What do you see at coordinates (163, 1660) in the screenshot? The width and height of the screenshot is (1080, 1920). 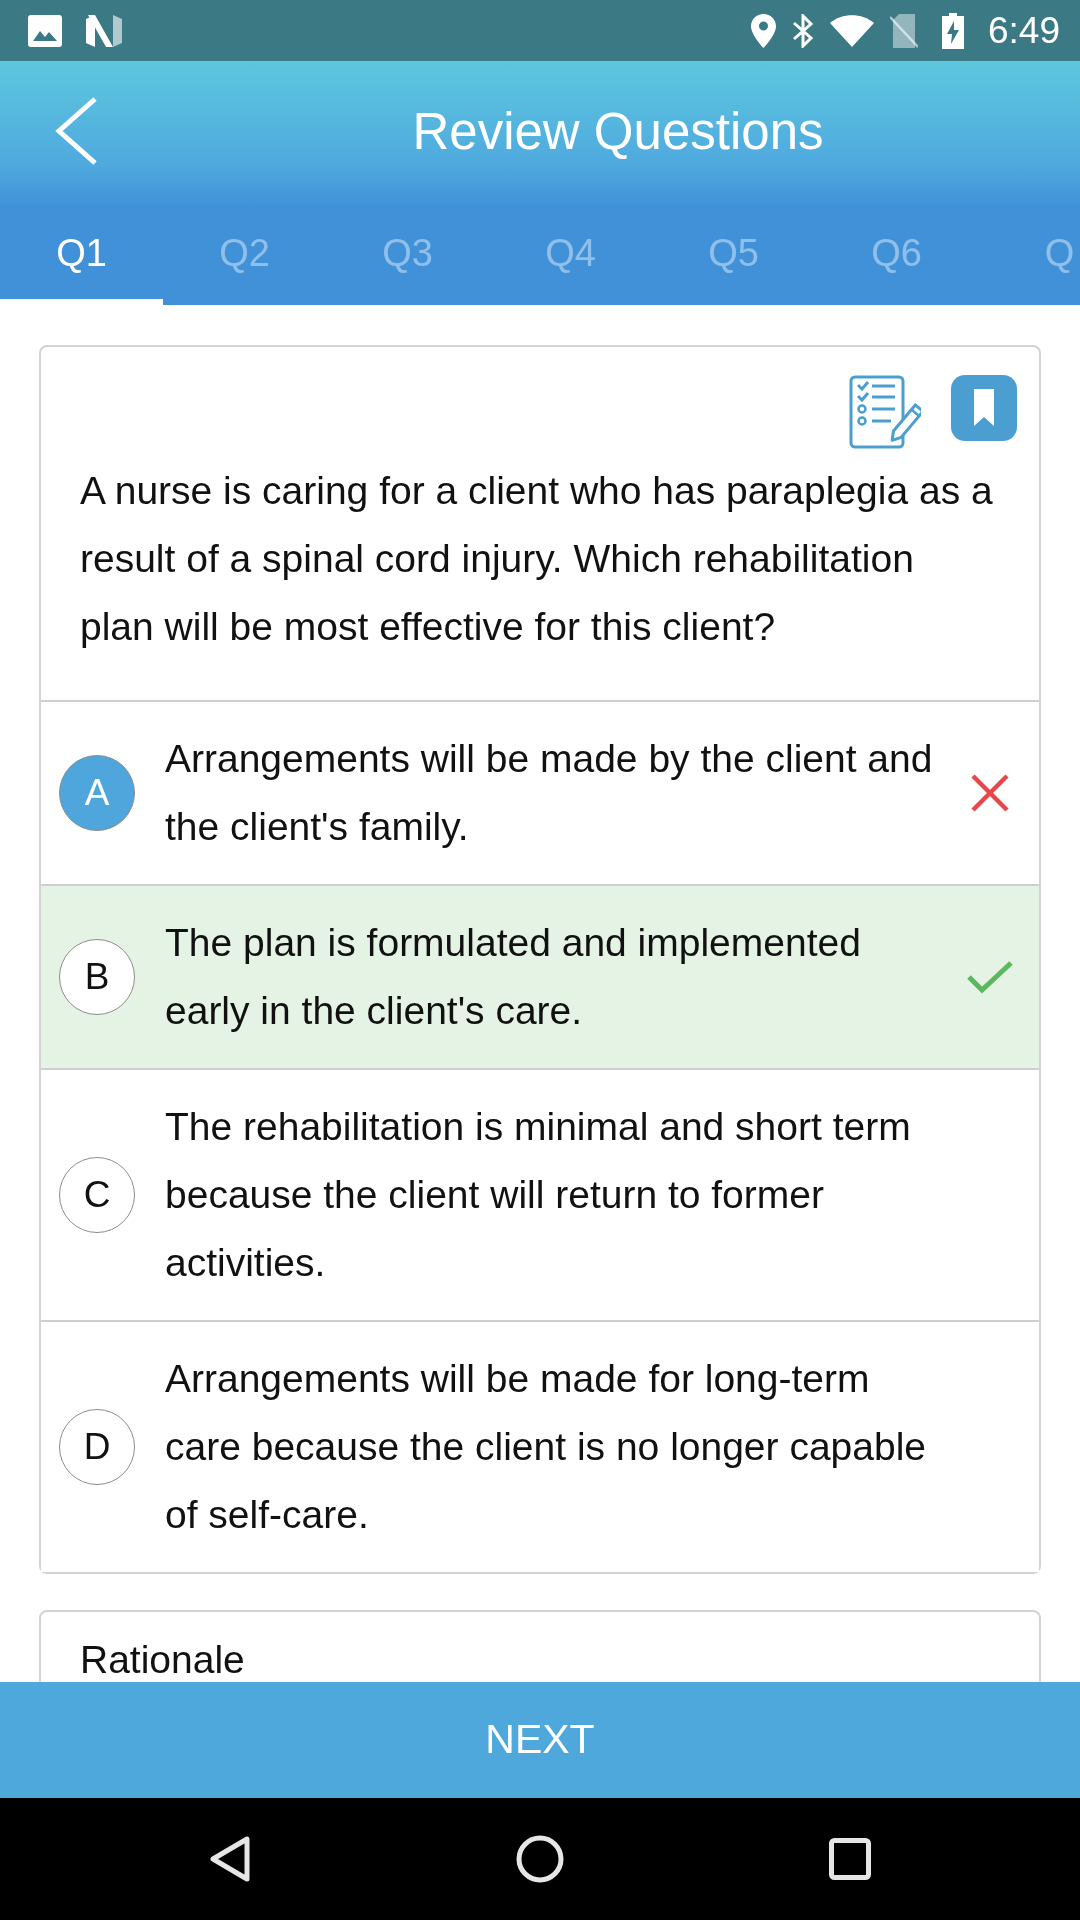 I see `rationale-title: Rationale` at bounding box center [163, 1660].